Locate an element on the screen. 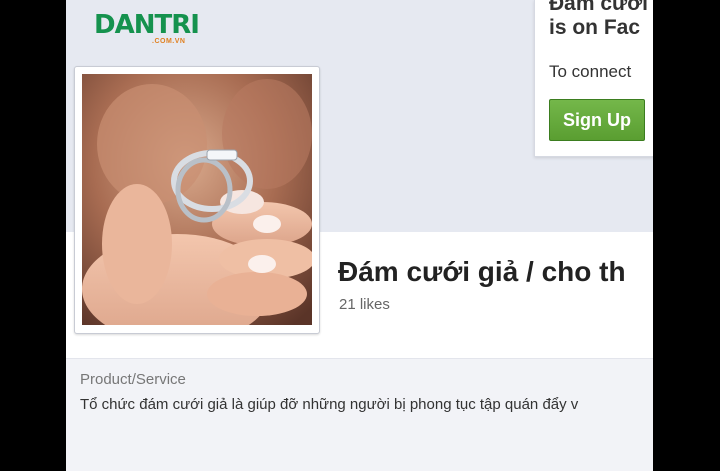 The image size is (720, 471). page-title: Đám cưới giả / cho th is located at coordinates (482, 272).